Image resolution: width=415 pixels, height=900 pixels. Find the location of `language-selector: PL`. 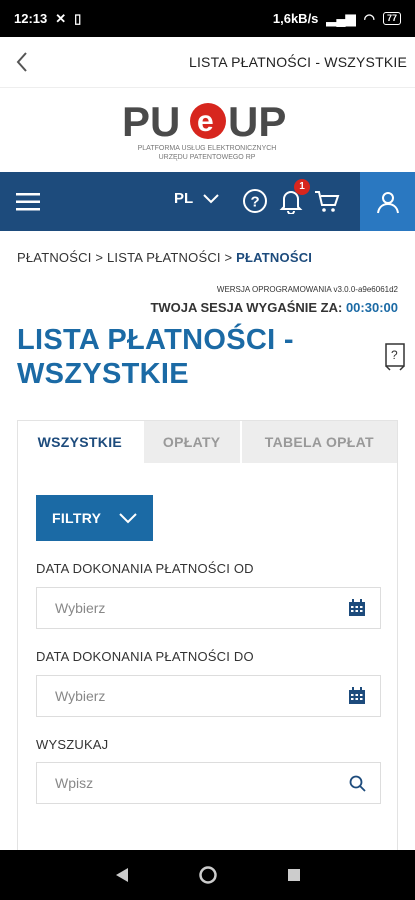

language-selector: PL is located at coordinates (196, 198).